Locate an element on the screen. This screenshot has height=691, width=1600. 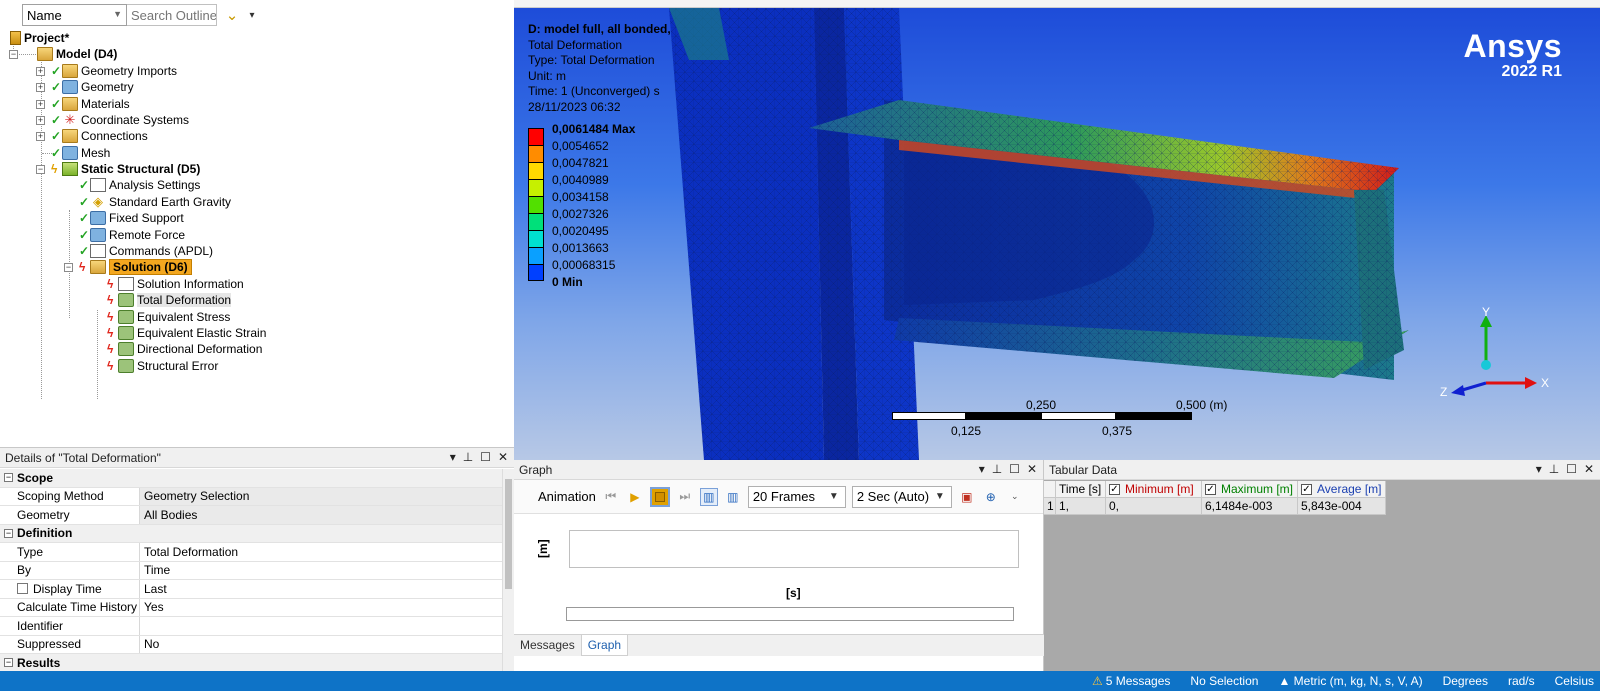
detail-value: Last is located at coordinates (321, 589).